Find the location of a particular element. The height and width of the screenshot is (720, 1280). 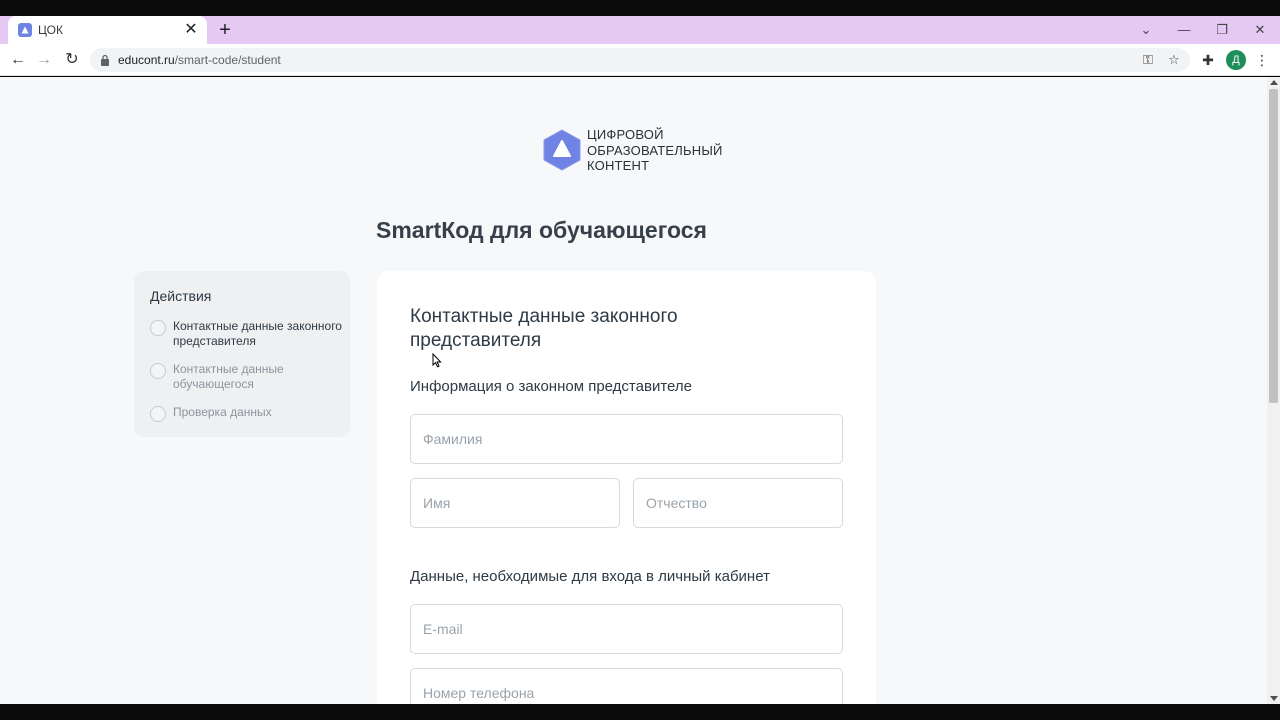

email-input is located at coordinates (626, 629).